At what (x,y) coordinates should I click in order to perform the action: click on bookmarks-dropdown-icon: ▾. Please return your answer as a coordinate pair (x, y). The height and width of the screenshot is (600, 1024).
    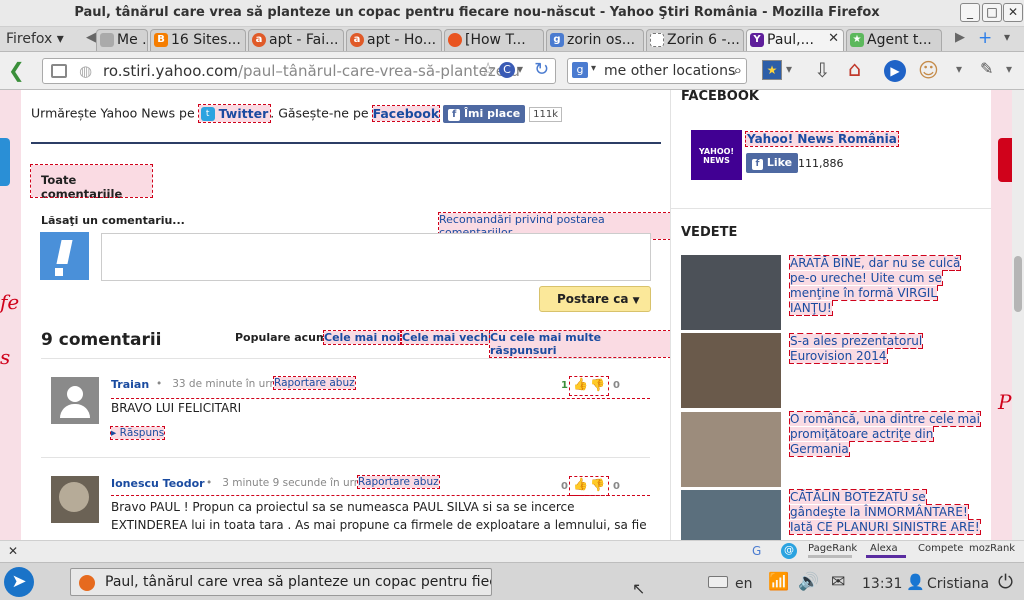
    Looking at the image, I should click on (789, 69).